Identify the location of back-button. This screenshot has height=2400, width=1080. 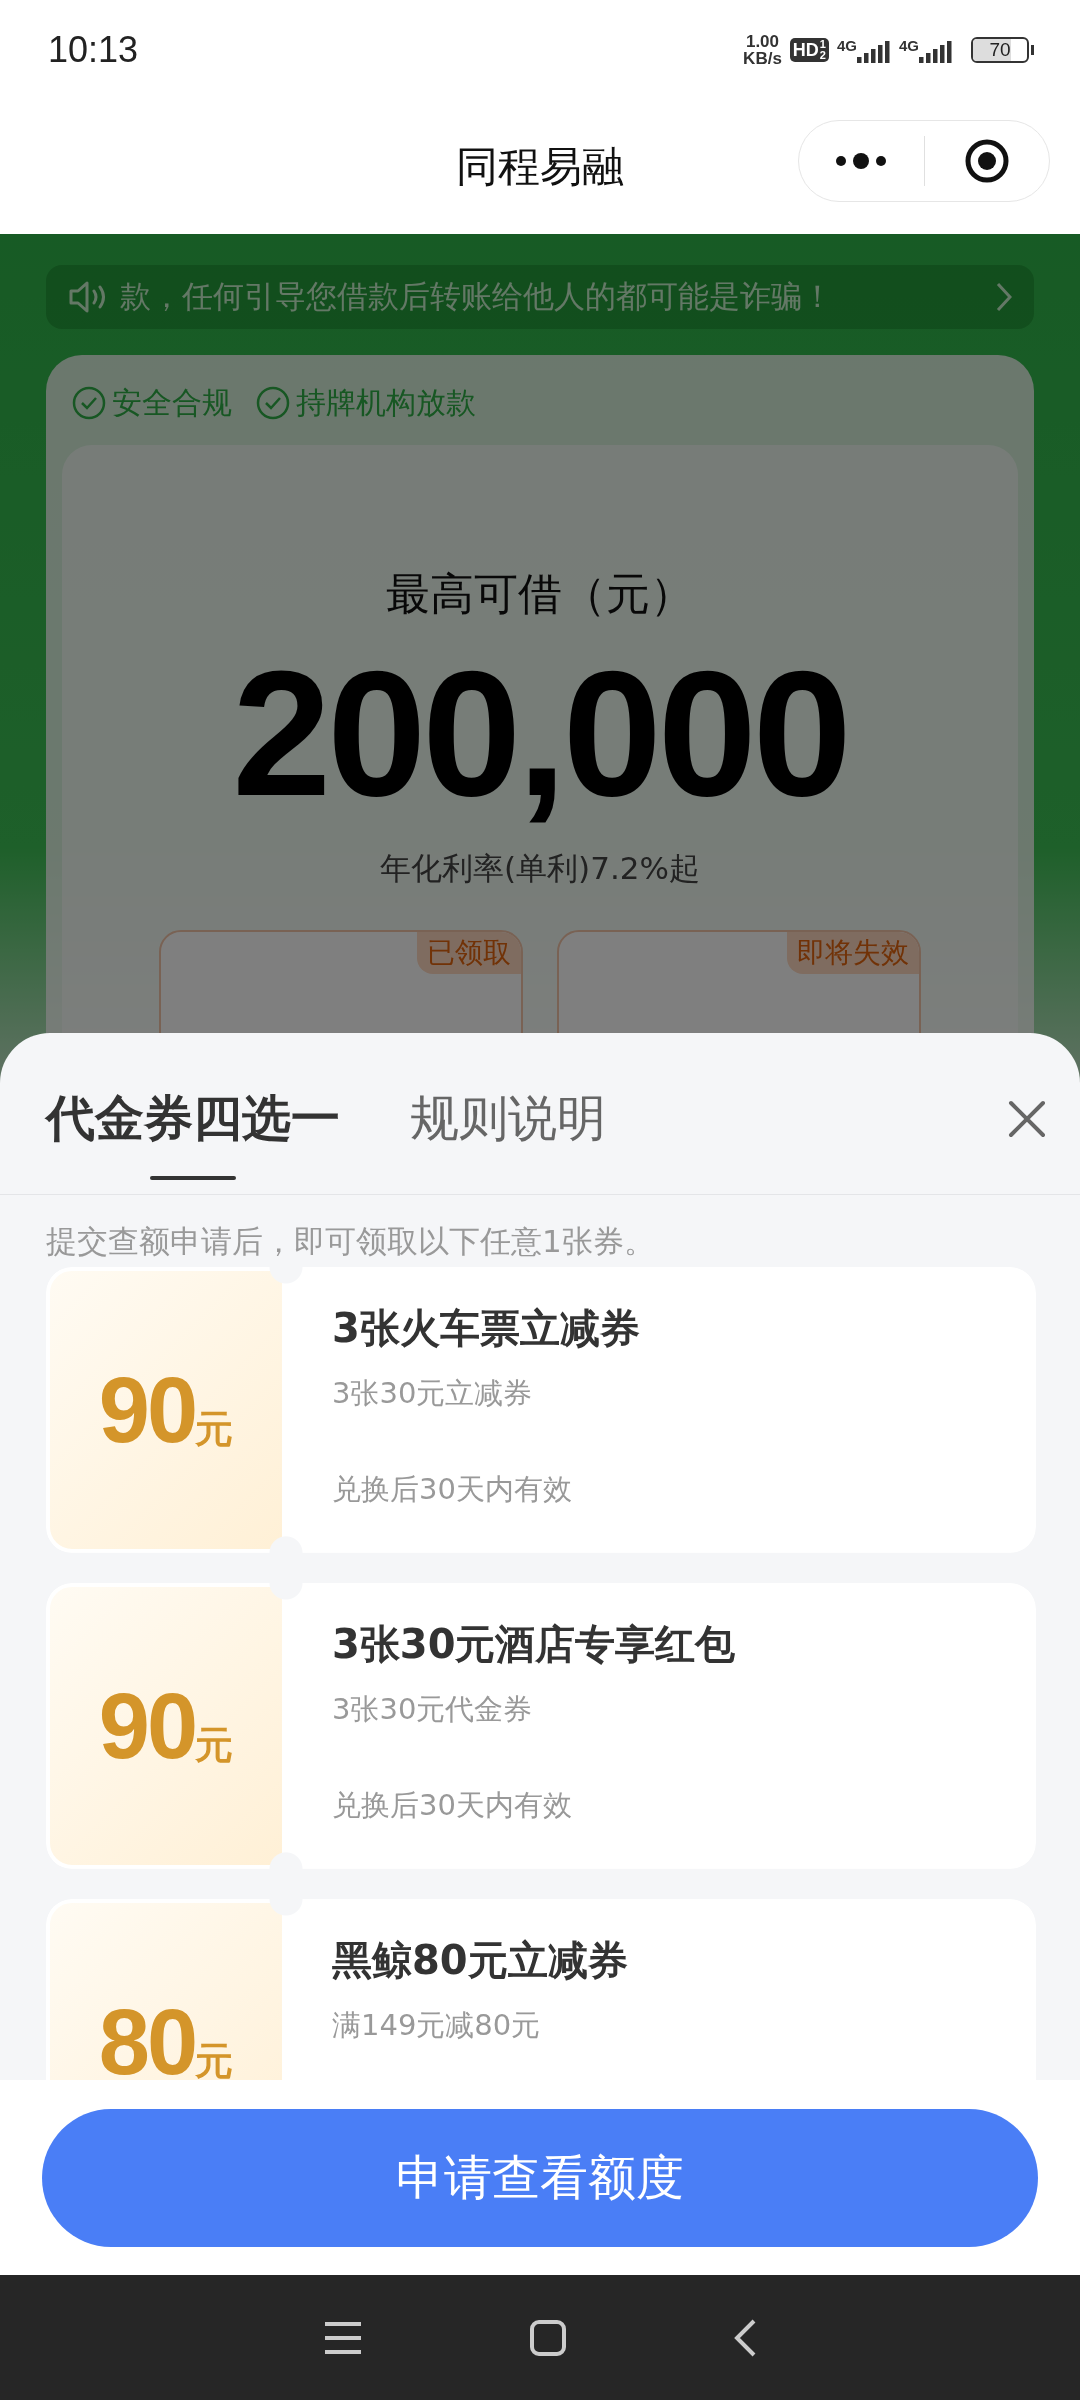
(745, 2337).